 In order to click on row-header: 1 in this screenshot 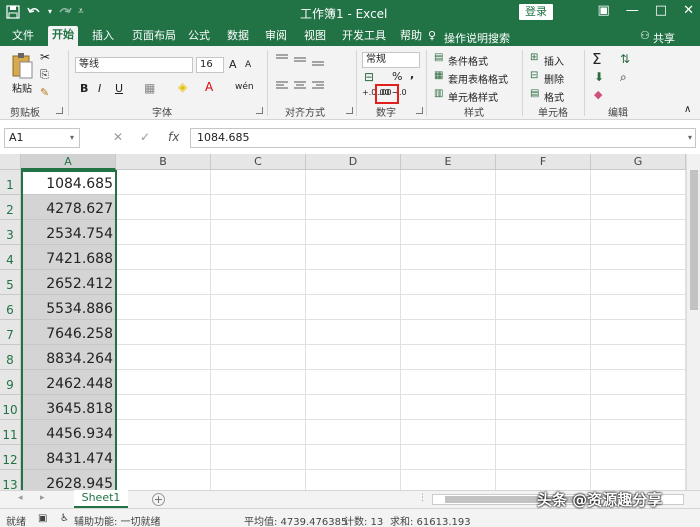, I will do `click(10, 182)`.